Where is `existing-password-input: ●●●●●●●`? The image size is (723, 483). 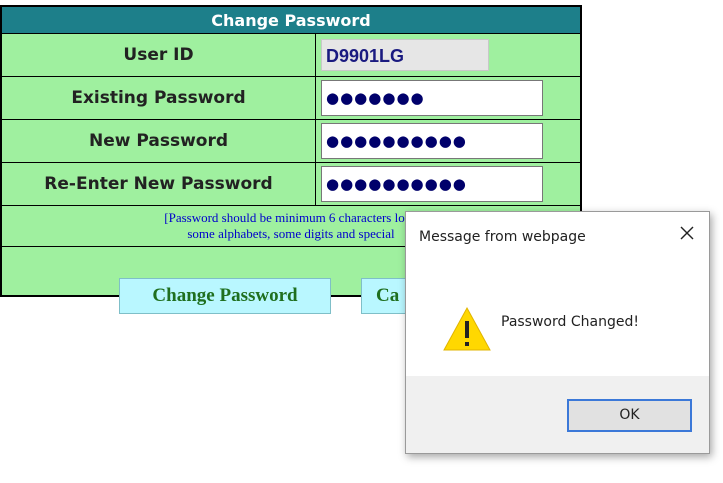 existing-password-input: ●●●●●●● is located at coordinates (432, 98).